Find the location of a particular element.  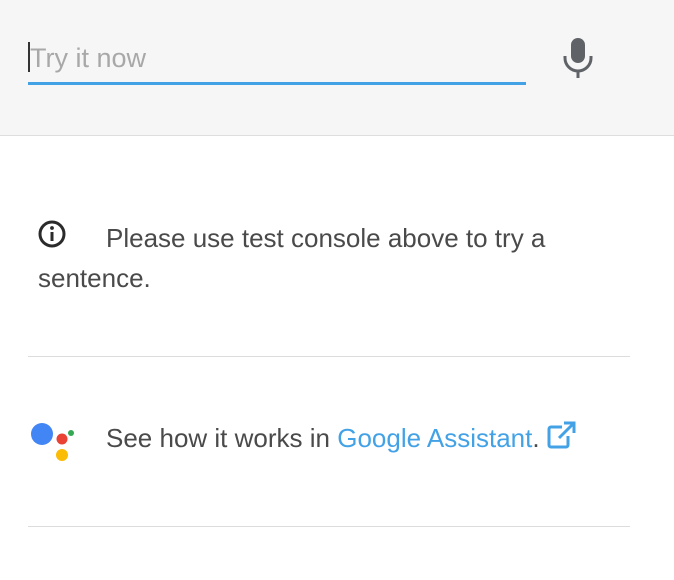

external-link-icon is located at coordinates (561, 435).